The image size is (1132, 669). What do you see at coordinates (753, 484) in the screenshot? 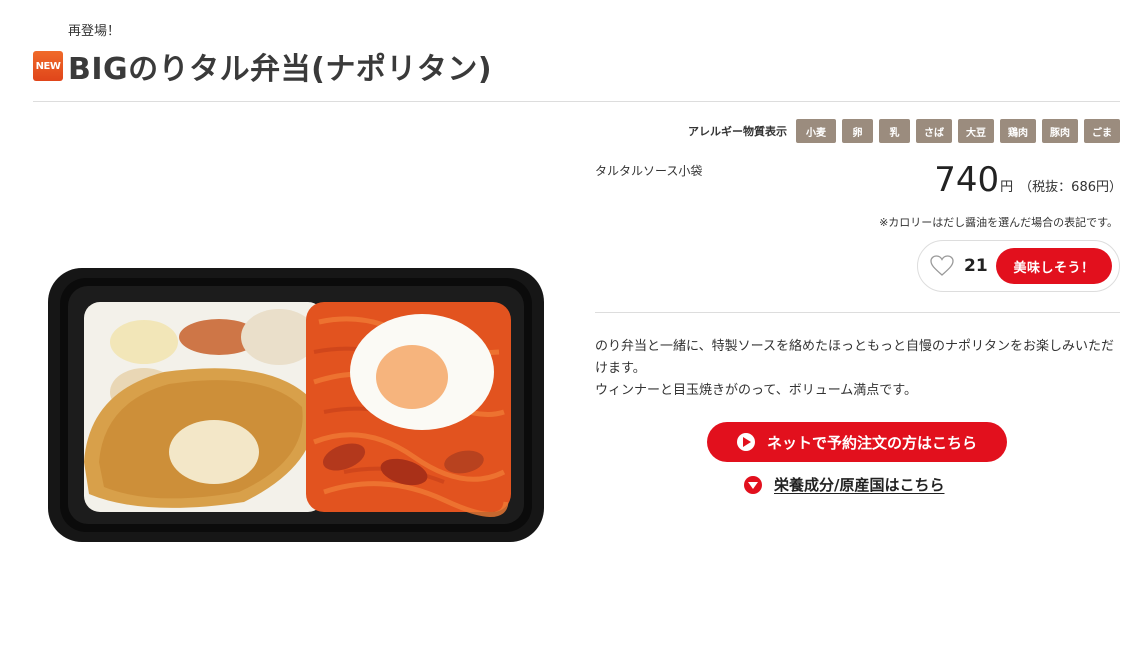
I see `chevron-down-icon` at bounding box center [753, 484].